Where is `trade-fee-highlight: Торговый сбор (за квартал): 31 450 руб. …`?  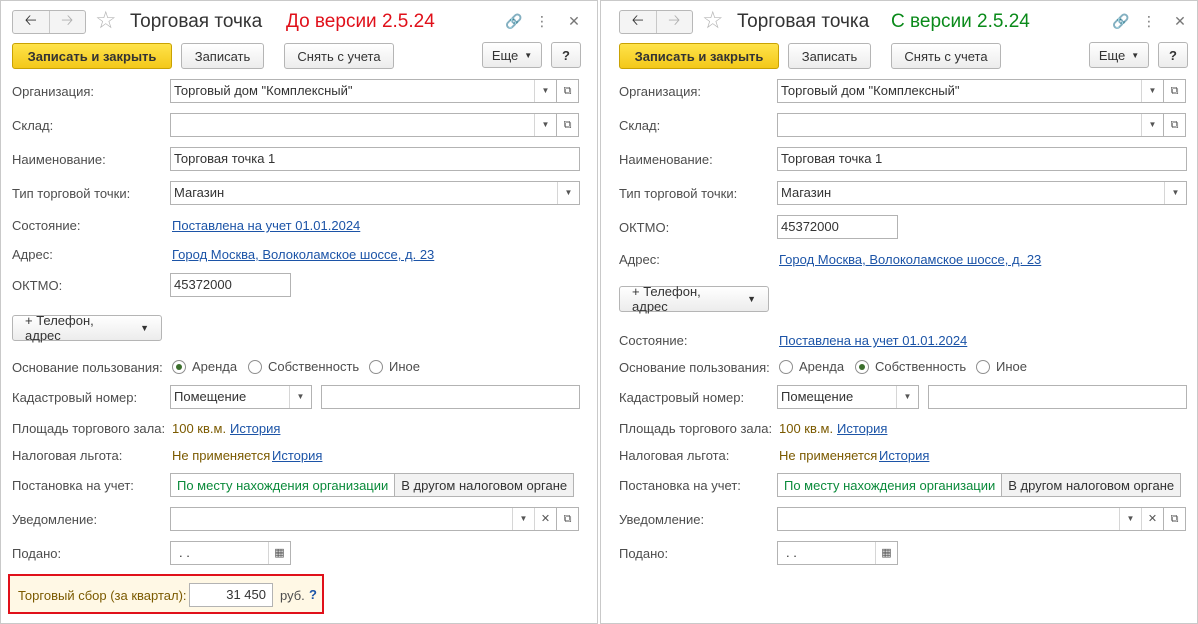 trade-fee-highlight: Торговый сбор (за квартал): 31 450 руб. … is located at coordinates (166, 594).